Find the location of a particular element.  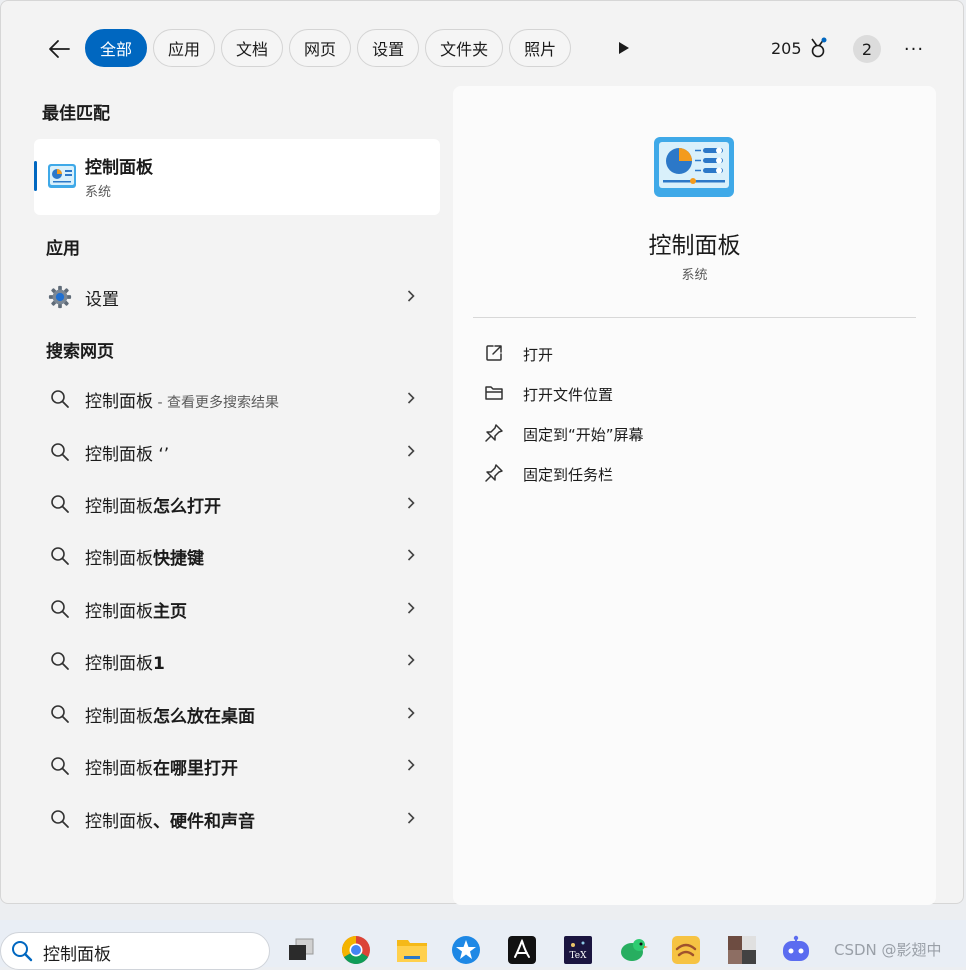

open-external-icon is located at coordinates (494, 353).